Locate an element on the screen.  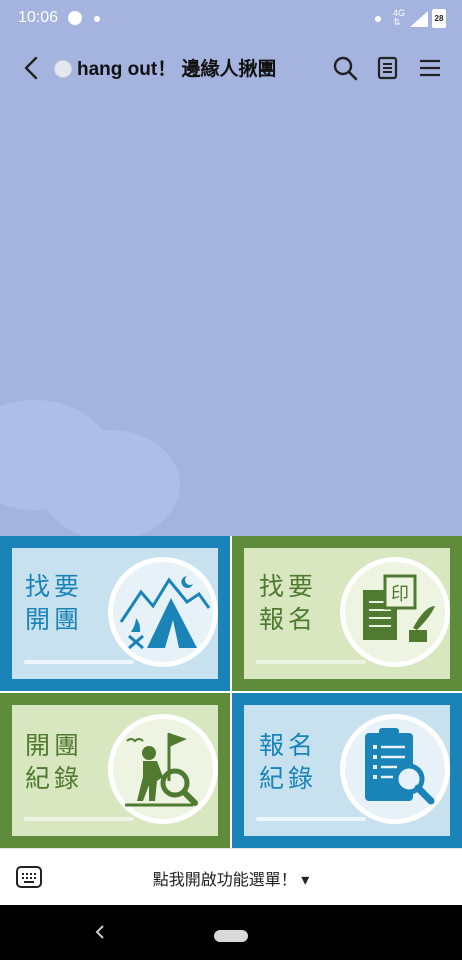
battery-icon: 28 is located at coordinates (439, 18).